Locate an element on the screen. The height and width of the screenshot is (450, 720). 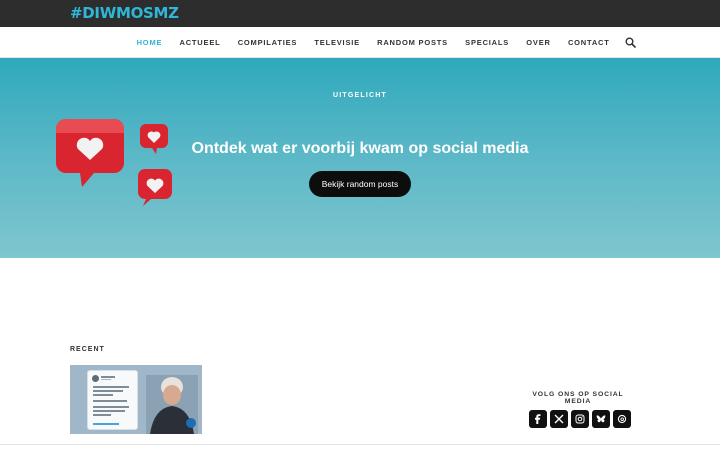
instagram-icon is located at coordinates (580, 419).